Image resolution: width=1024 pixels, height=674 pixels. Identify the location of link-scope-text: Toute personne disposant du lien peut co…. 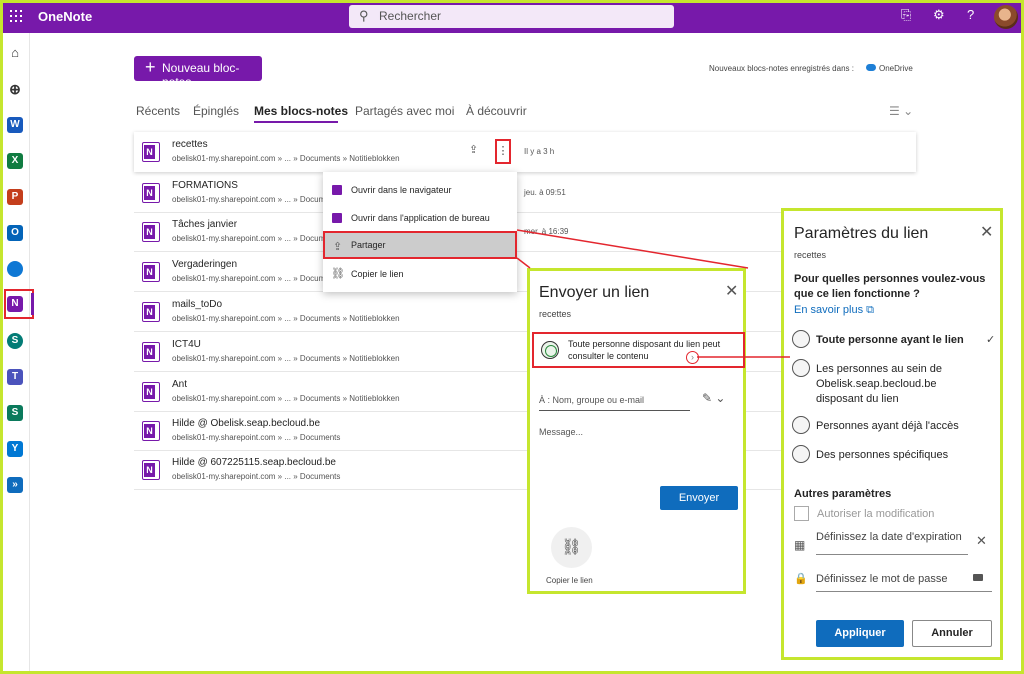
(644, 350).